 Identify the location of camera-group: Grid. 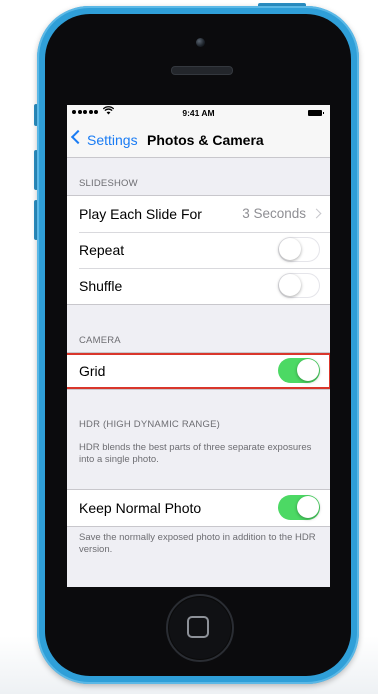
(198, 371).